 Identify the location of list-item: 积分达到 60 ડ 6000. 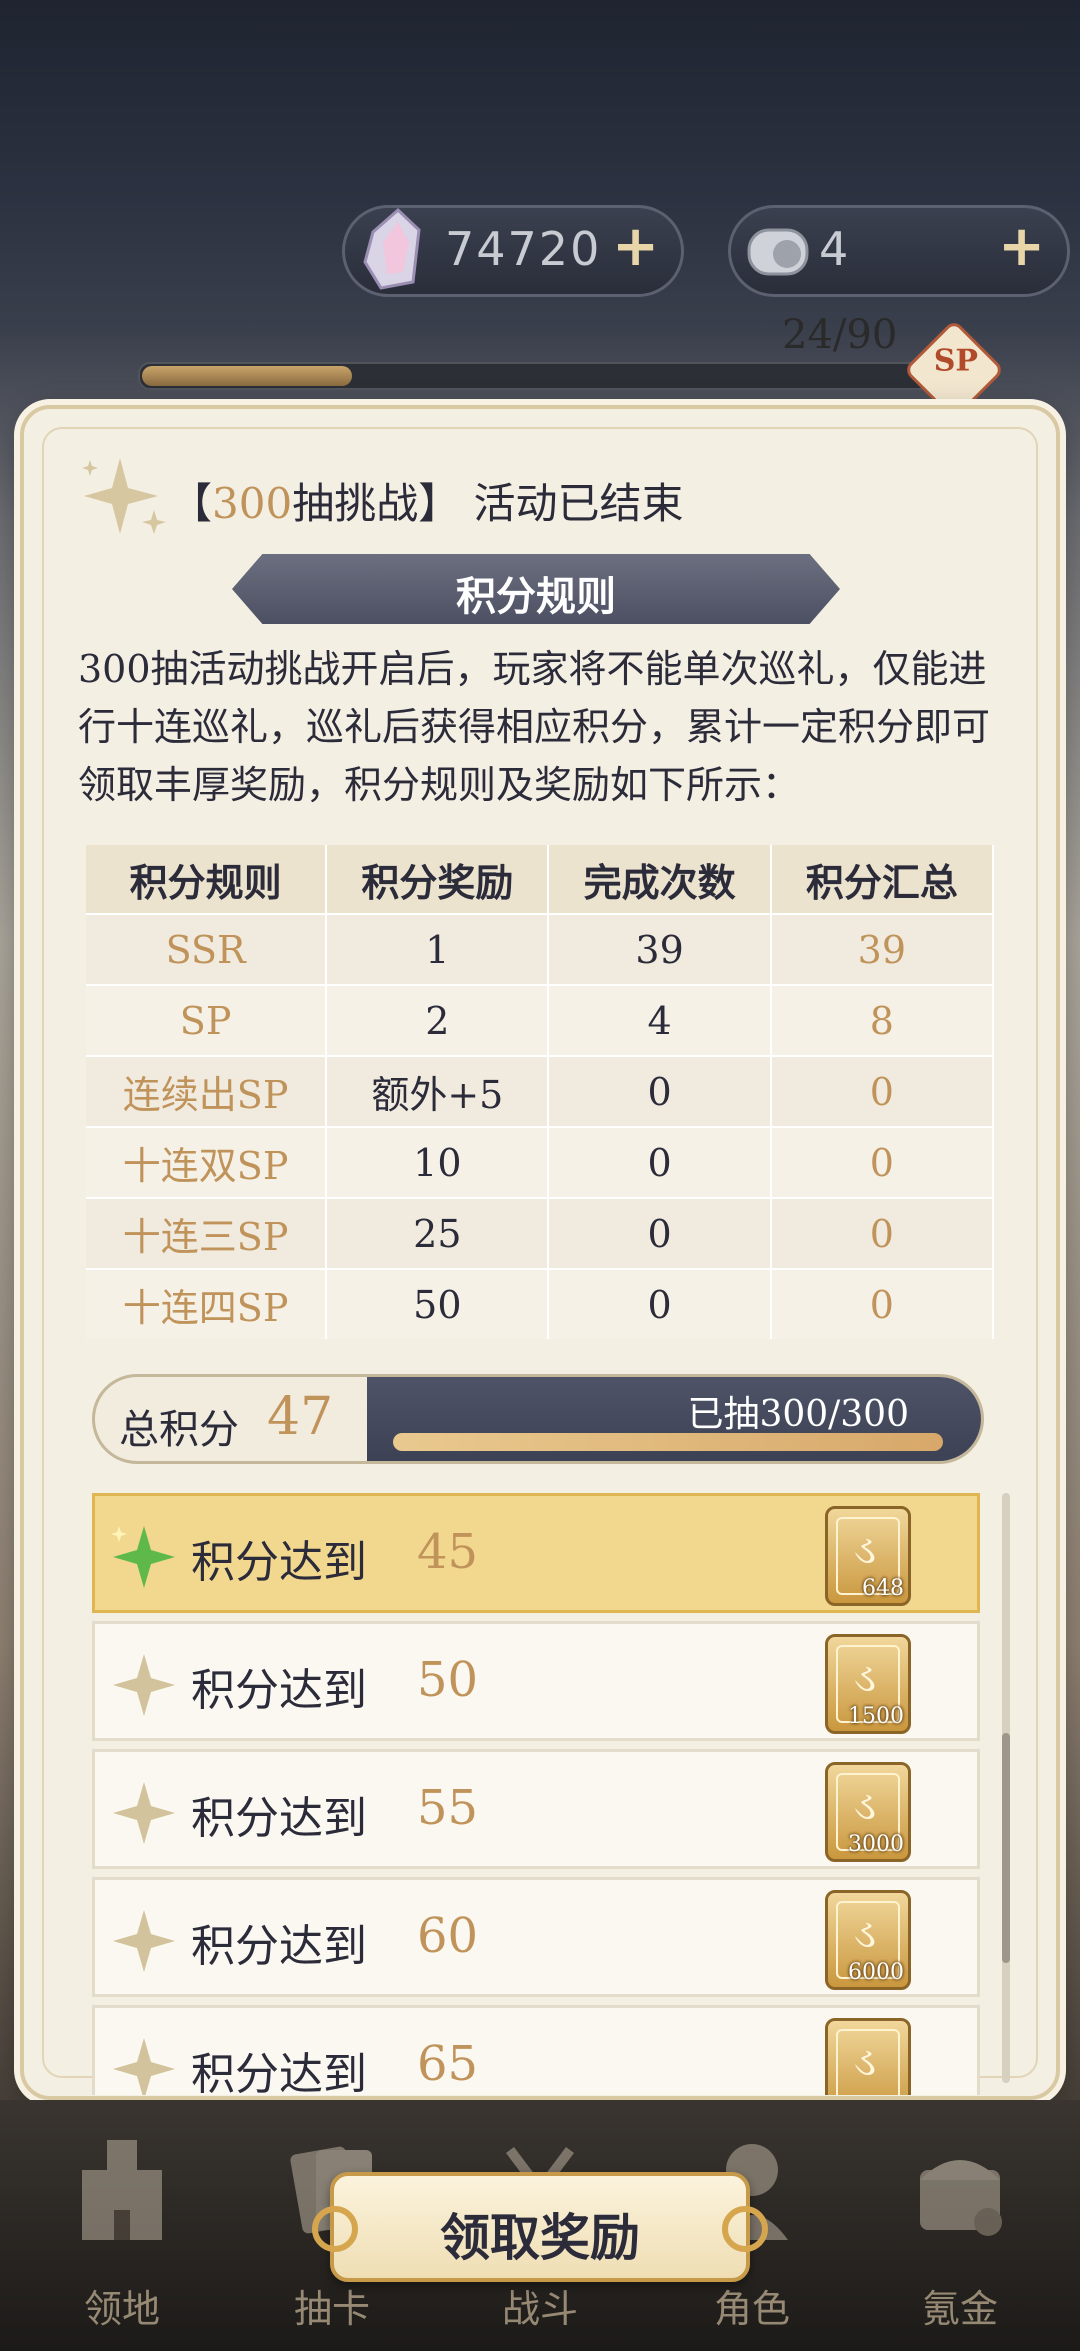
(536, 1937).